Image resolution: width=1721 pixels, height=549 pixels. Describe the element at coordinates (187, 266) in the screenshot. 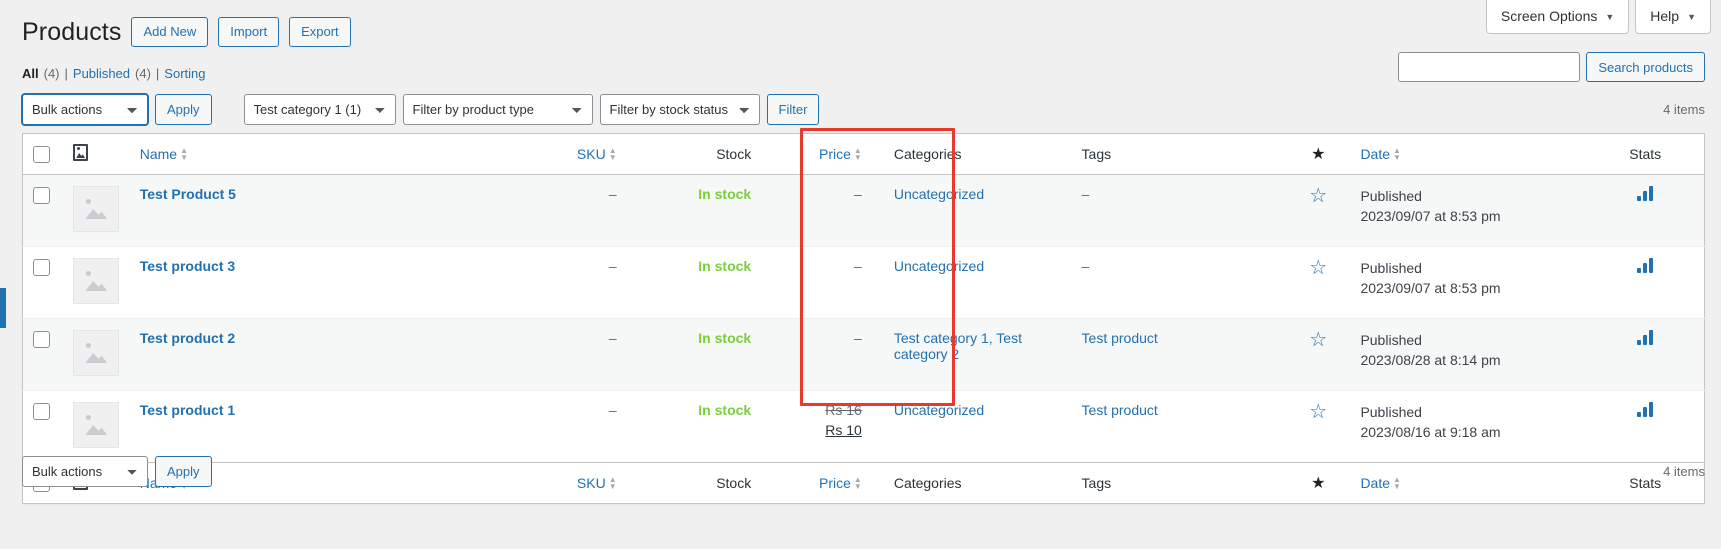

I see `product-name-link: Test product 3` at that location.